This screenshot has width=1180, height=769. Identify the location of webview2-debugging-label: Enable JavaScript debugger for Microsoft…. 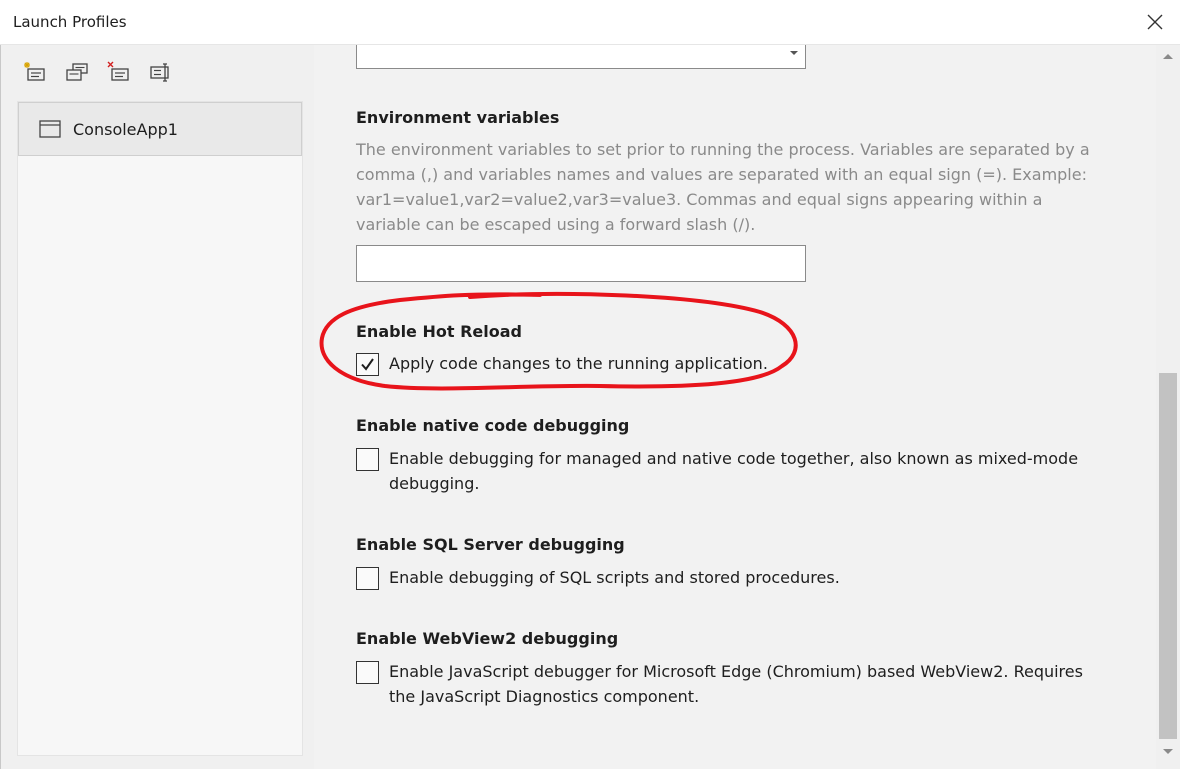
(736, 684).